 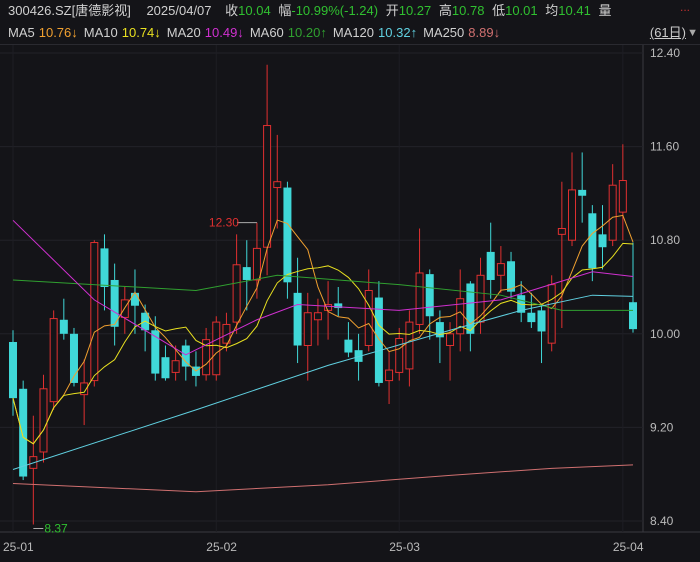 What do you see at coordinates (56, 529) in the screenshot?
I see `low-price-label: 8.37` at bounding box center [56, 529].